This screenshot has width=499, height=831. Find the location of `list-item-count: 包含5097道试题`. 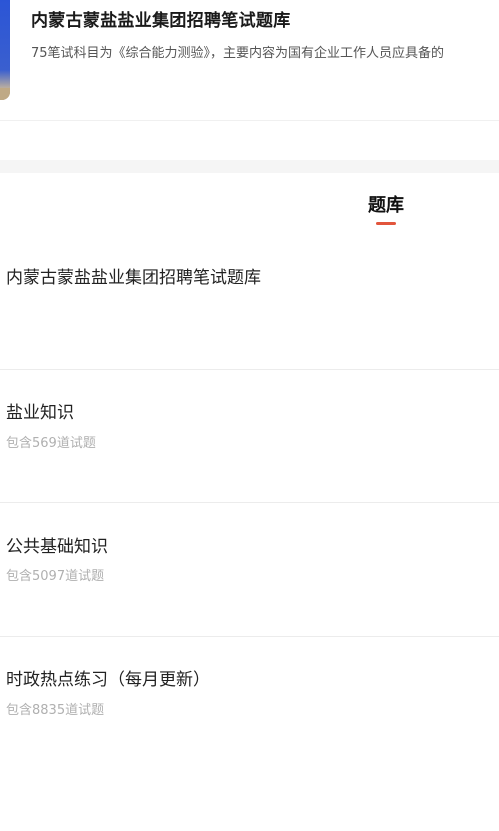

list-item-count: 包含5097道试题 is located at coordinates (55, 576).